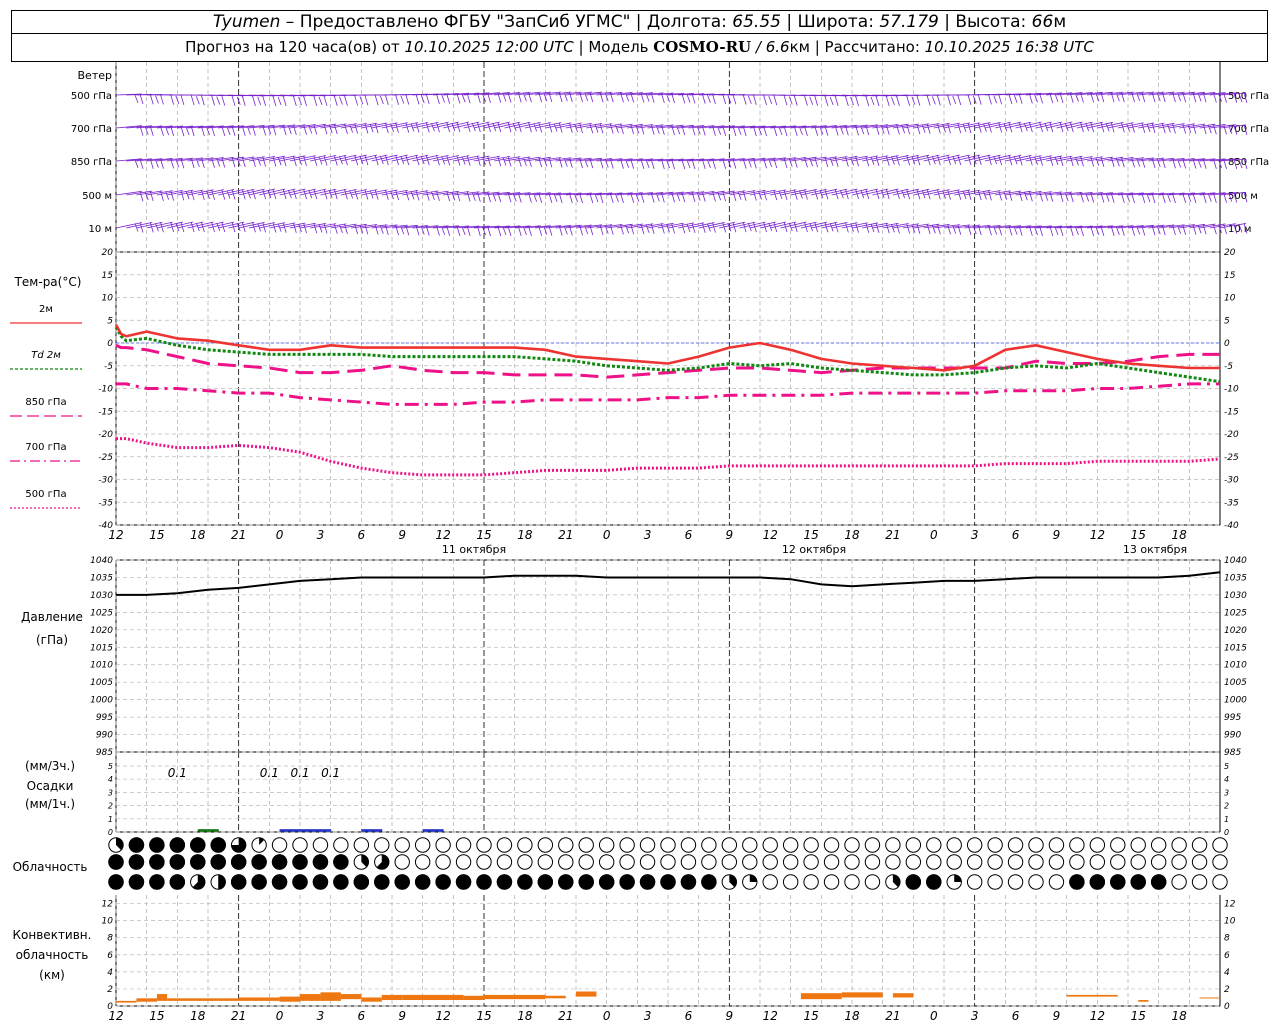 The height and width of the screenshot is (1024, 1280). I want to click on temp-axis-hour-label: 18, so click(525, 535).